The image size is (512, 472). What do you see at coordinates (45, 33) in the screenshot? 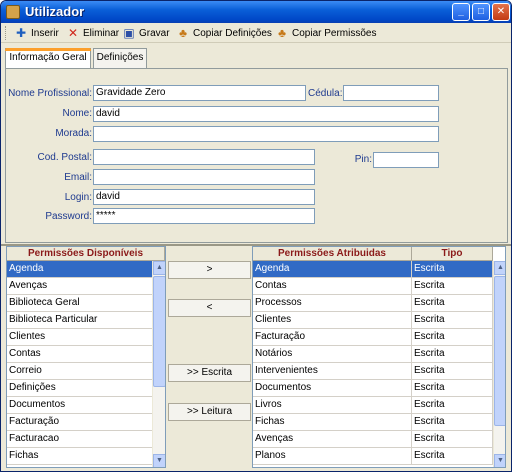
I see `inserir-label: Inserir` at bounding box center [45, 33].